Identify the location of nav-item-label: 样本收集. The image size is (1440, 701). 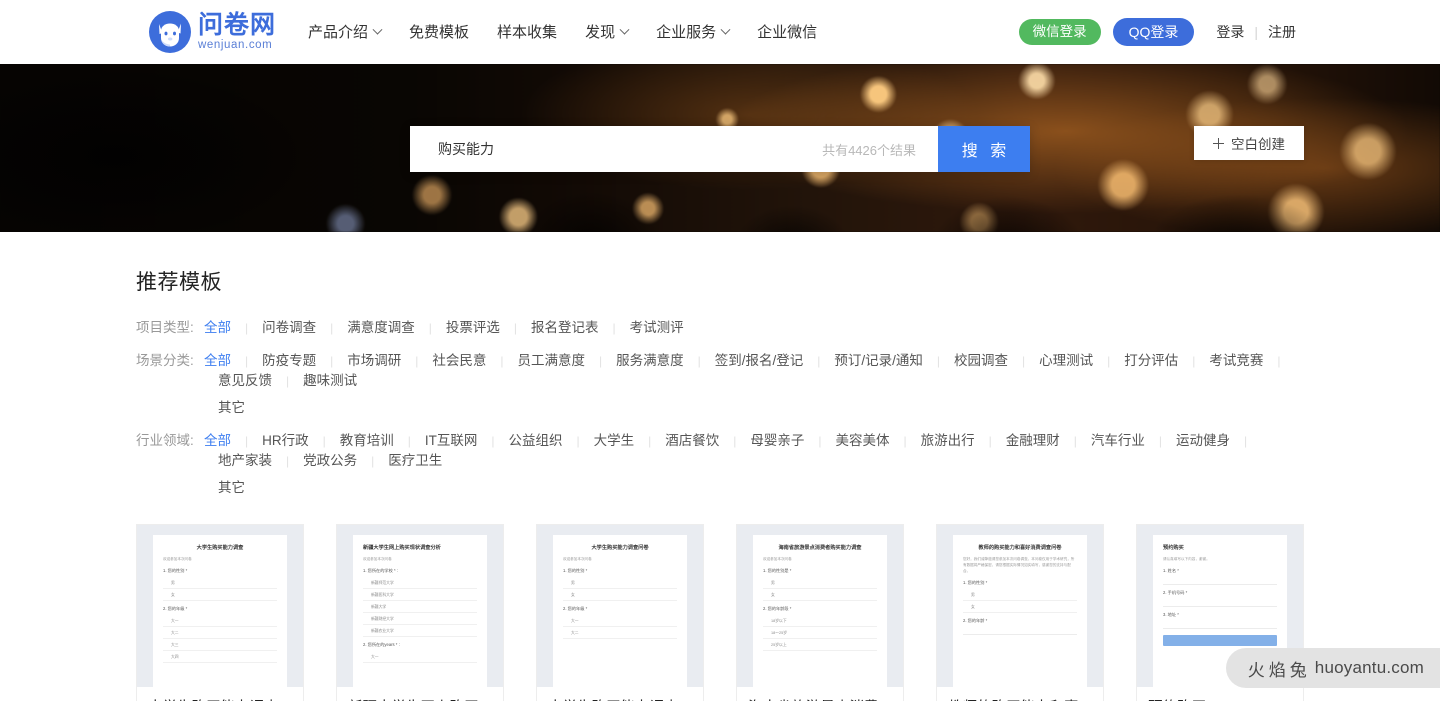
(527, 32).